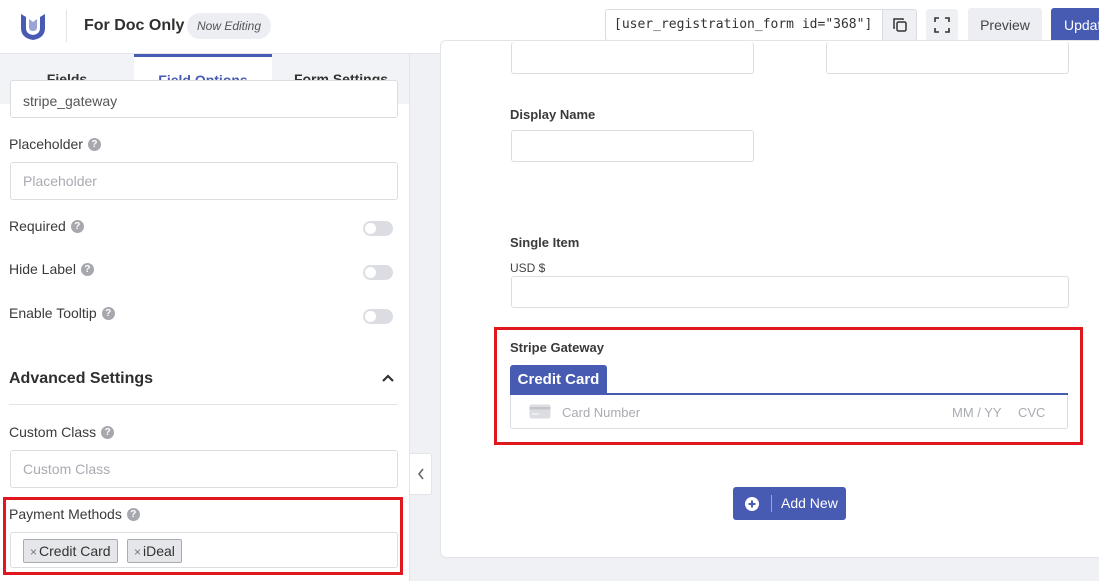 The image size is (1099, 581). What do you see at coordinates (75, 551) in the screenshot?
I see `chip-label: Credit Card` at bounding box center [75, 551].